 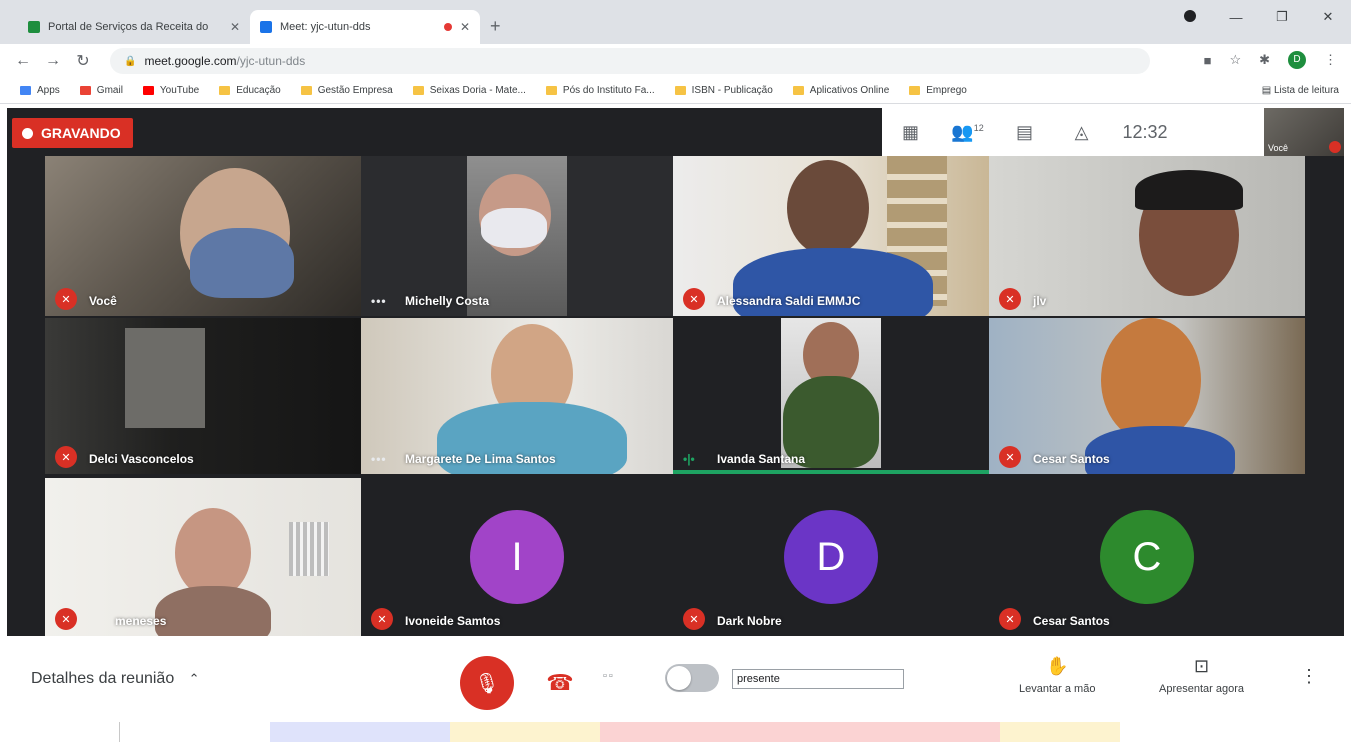 I want to click on participant-name: Michelly Costa, so click(x=447, y=301).